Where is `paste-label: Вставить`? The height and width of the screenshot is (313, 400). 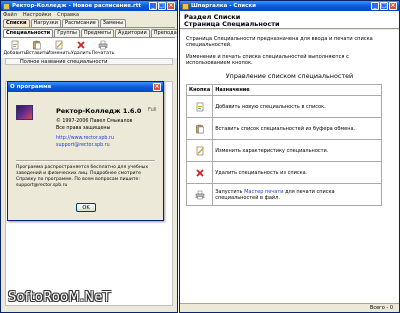
paste-label: Вставить is located at coordinates (37, 53).